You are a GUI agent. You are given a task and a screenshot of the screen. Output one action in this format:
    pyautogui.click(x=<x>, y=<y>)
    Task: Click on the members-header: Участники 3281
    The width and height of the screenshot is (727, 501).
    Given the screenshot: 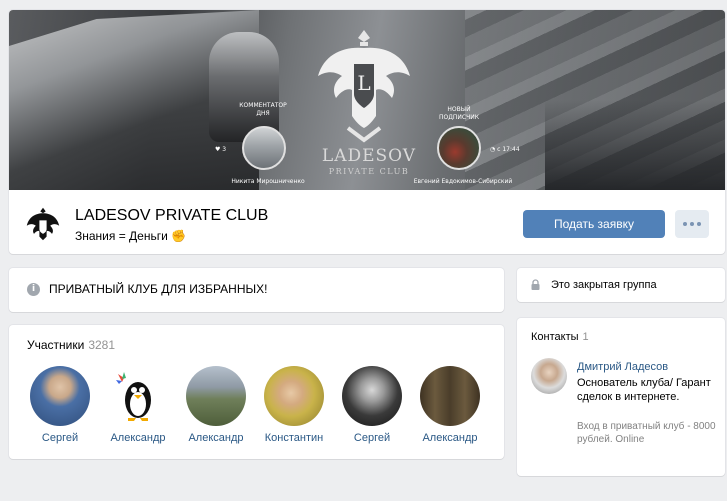 What is the action you would take?
    pyautogui.click(x=71, y=345)
    